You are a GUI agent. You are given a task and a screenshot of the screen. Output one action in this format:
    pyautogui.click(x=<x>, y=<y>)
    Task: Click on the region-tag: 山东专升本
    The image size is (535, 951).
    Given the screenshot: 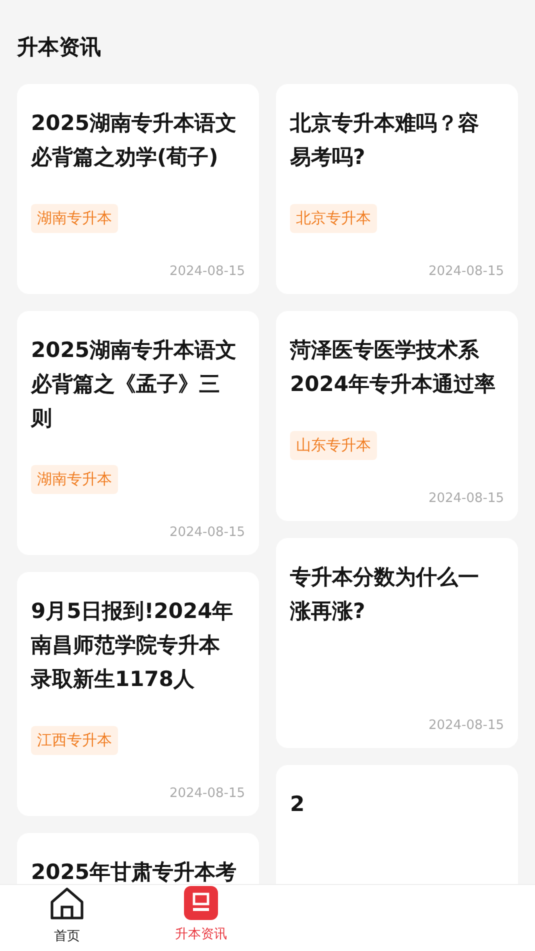 What is the action you would take?
    pyautogui.click(x=333, y=445)
    